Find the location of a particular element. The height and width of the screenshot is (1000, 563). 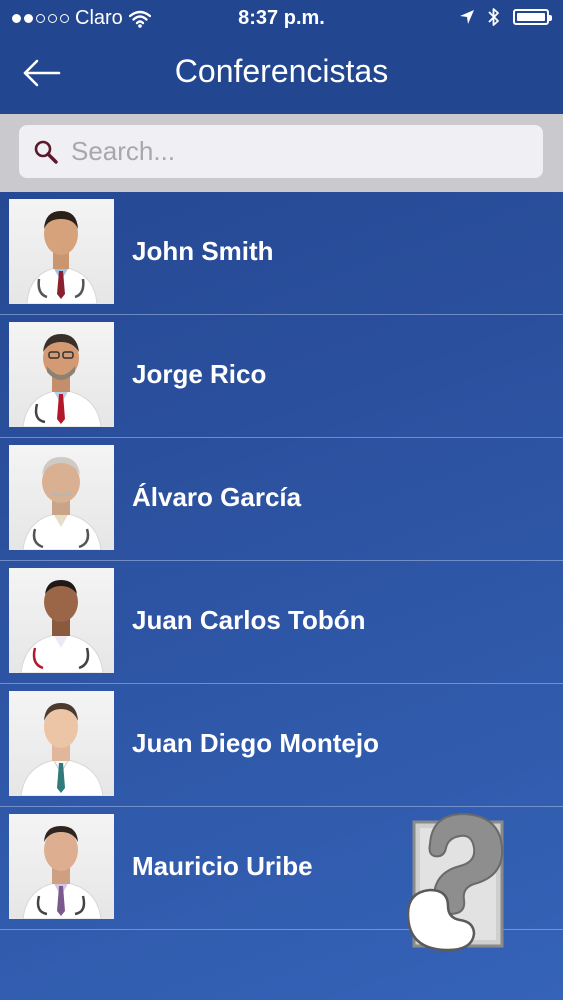

speaker-name: Álvaro García is located at coordinates (217, 497).